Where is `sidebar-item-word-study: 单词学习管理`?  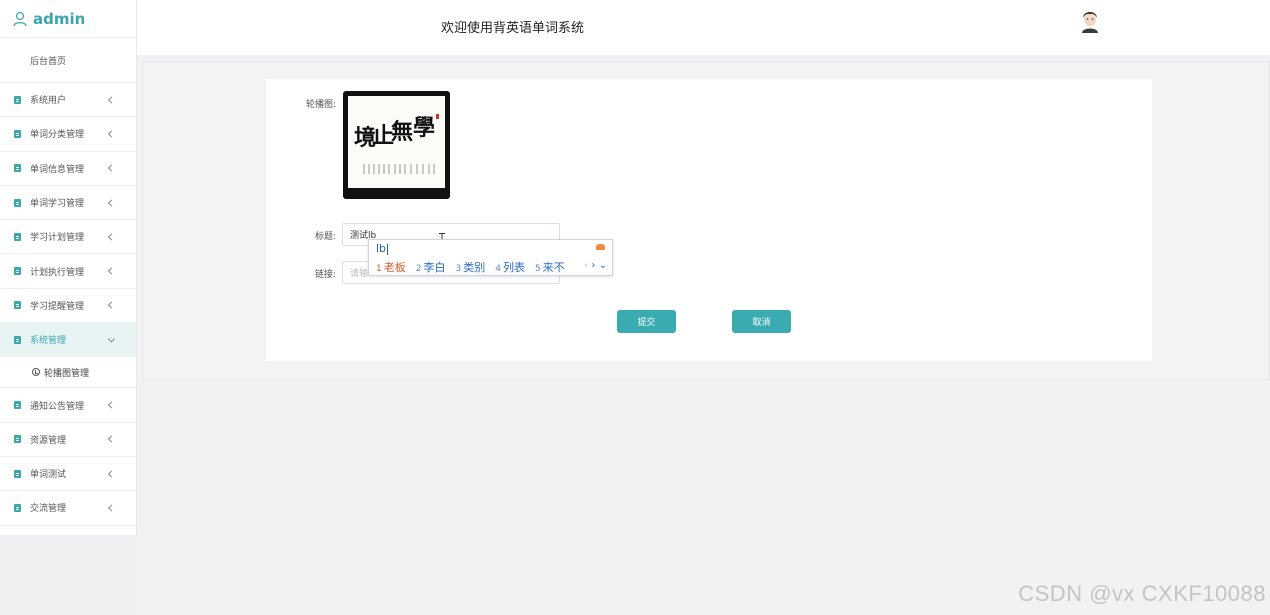
sidebar-item-word-study: 单词学习管理 is located at coordinates (68, 203).